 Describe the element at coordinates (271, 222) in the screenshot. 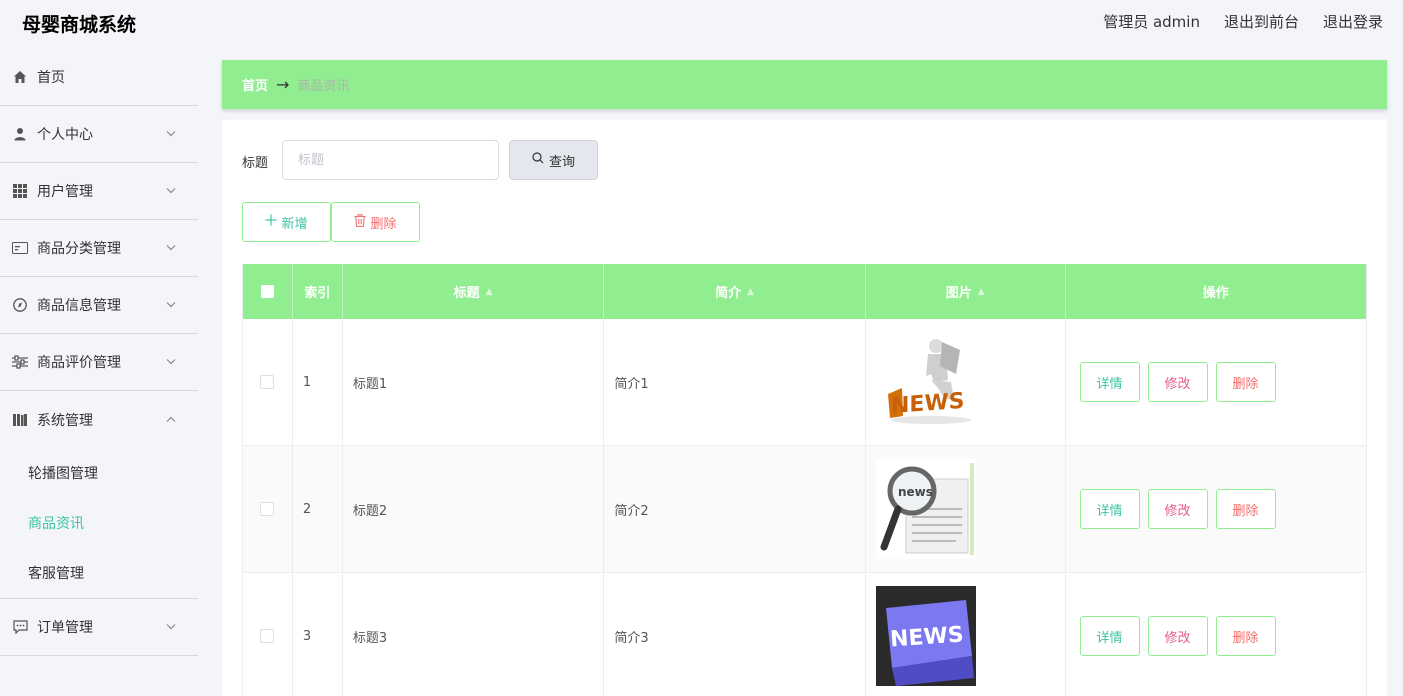

I see `plus-icon` at that location.